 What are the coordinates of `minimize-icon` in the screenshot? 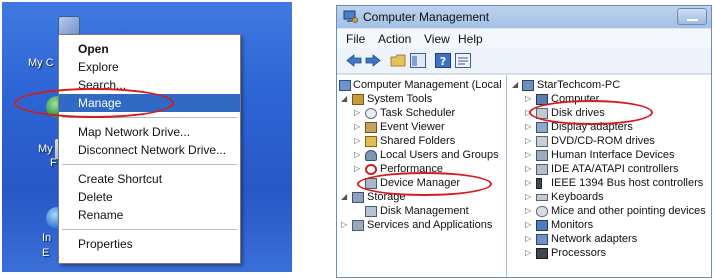 It's located at (692, 20).